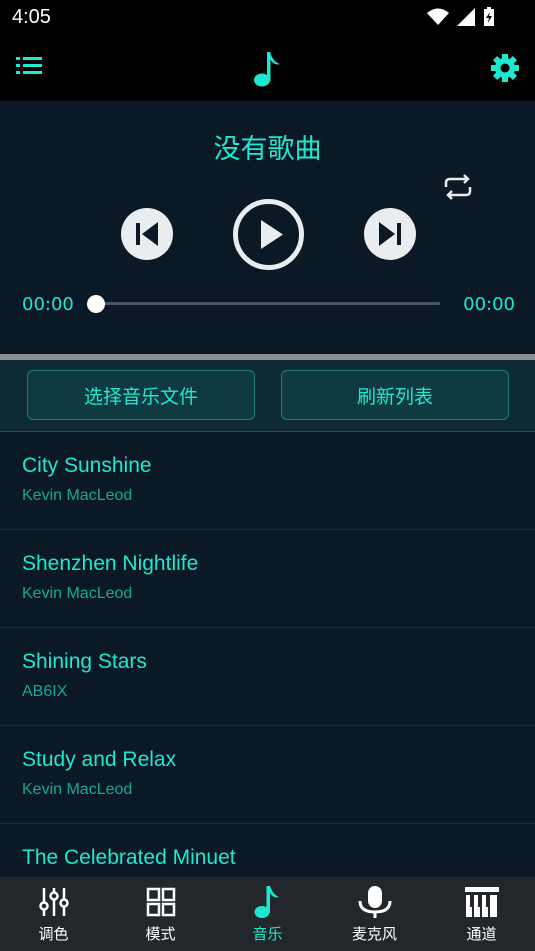 The width and height of the screenshot is (535, 951). I want to click on next-button, so click(390, 234).